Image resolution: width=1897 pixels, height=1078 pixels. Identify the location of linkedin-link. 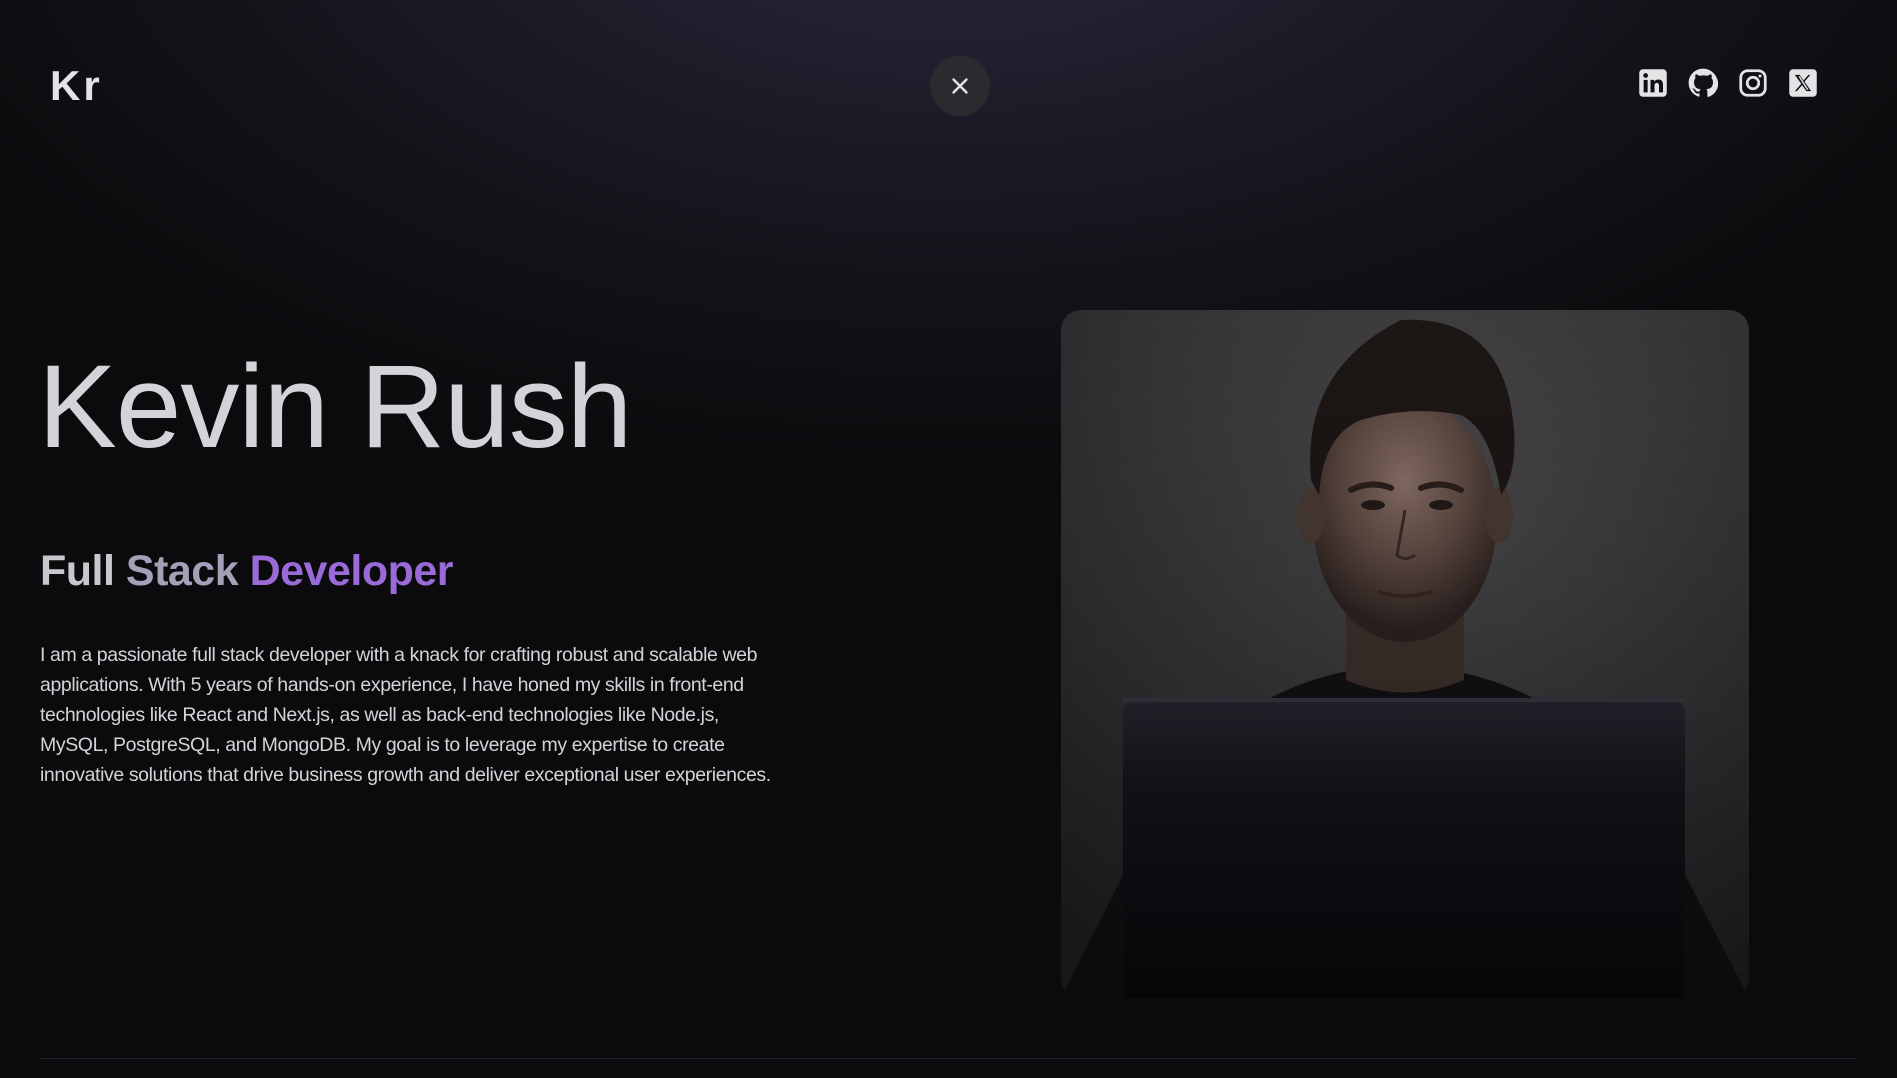
(1653, 83).